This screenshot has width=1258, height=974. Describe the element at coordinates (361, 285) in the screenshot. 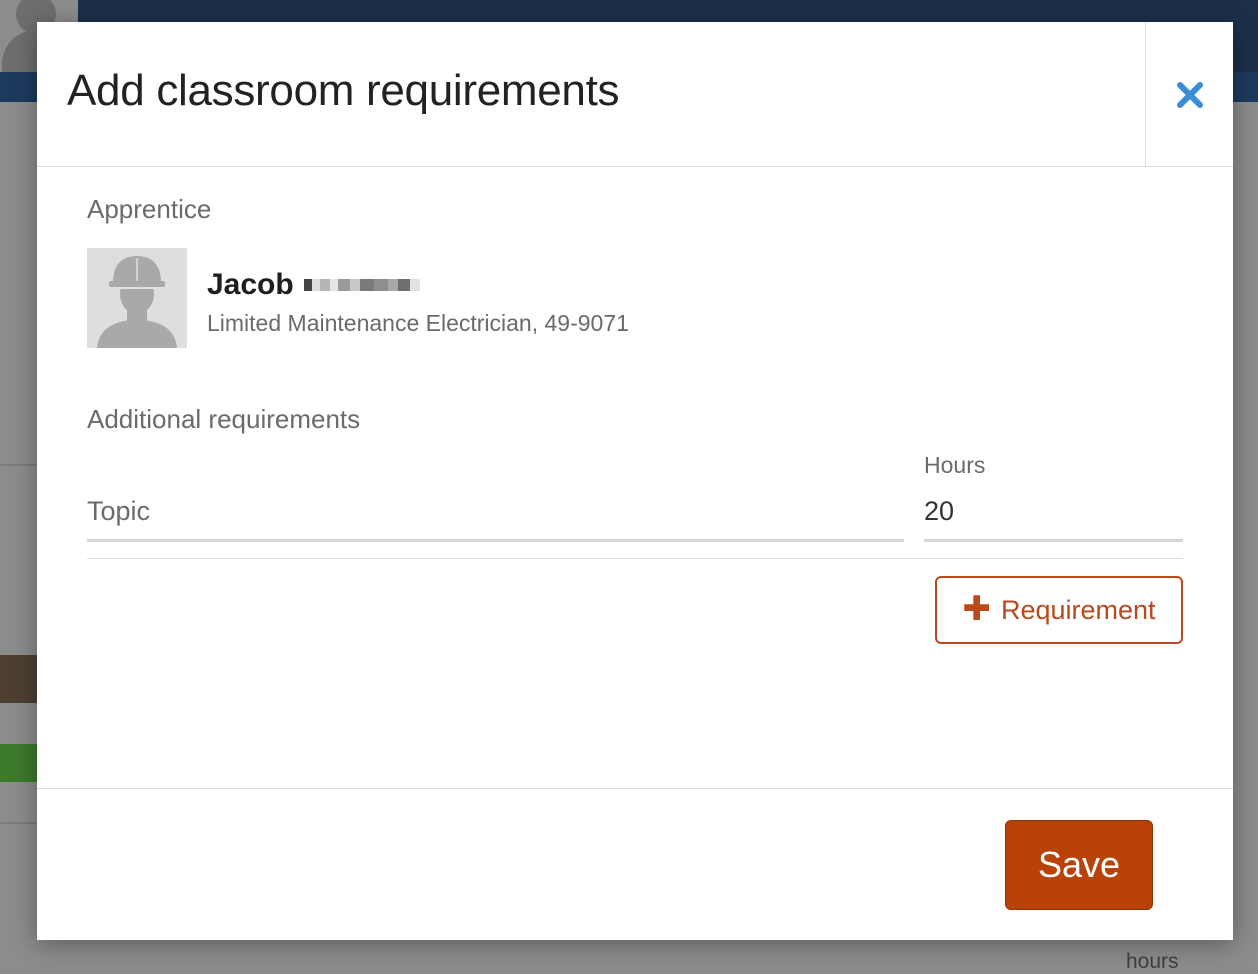

I see `redacted-last-name` at that location.